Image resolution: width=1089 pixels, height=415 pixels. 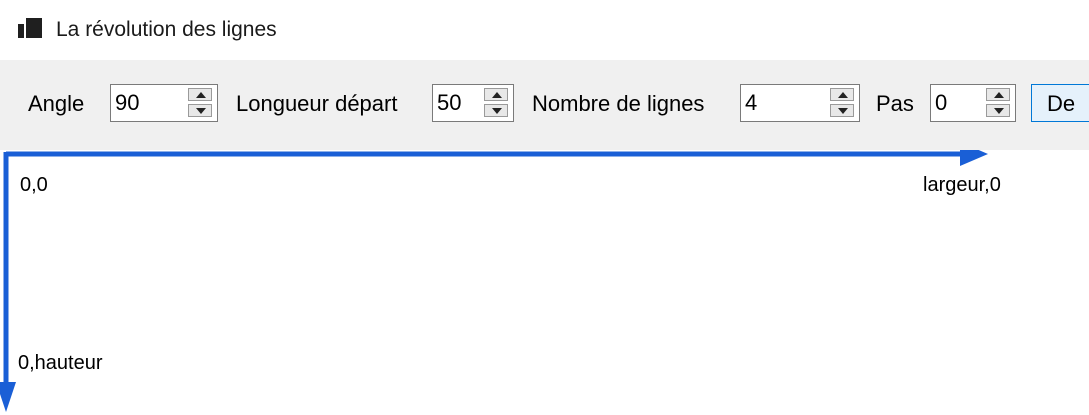 What do you see at coordinates (800, 103) in the screenshot?
I see `lines-count-stepper: 4` at bounding box center [800, 103].